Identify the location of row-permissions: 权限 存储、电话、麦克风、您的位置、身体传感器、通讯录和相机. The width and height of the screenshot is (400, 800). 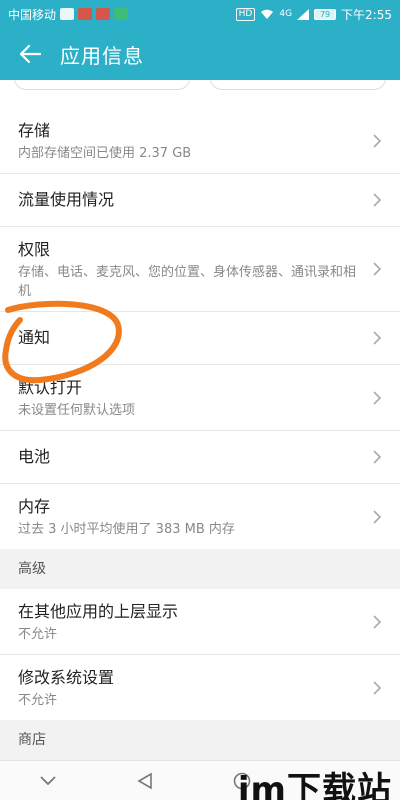
(200, 269).